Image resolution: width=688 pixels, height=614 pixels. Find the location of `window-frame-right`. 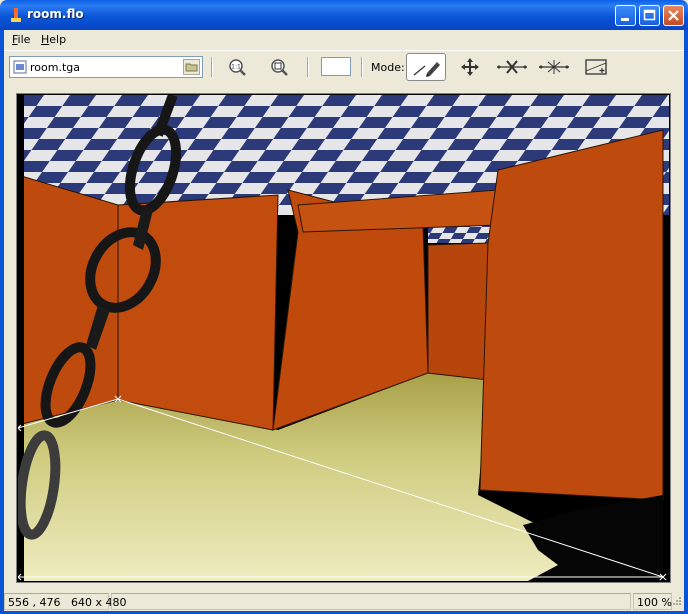

window-frame-right is located at coordinates (686, 322).